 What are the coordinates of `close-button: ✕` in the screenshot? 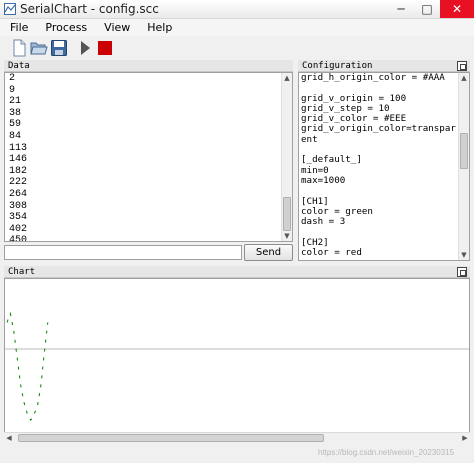 It's located at (457, 9).